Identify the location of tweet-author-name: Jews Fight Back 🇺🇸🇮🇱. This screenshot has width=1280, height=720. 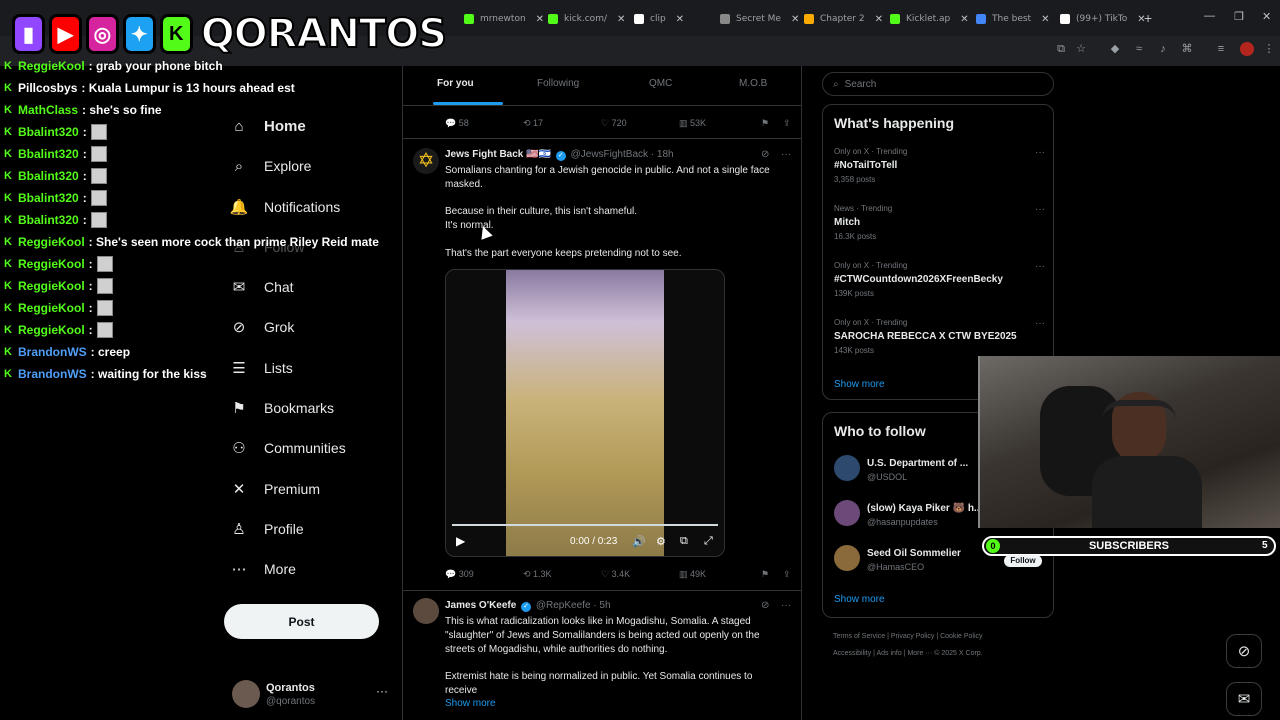
(498, 154).